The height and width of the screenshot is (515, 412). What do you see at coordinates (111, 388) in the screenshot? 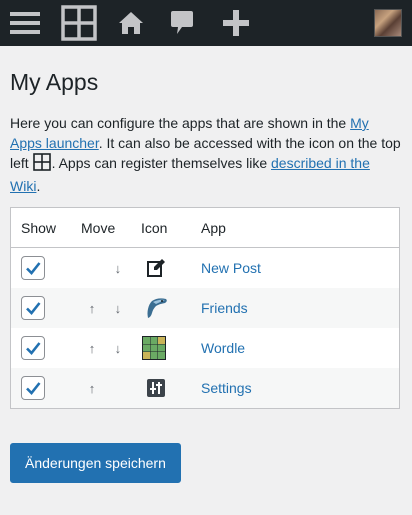
I see `move-cell: ↑` at bounding box center [111, 388].